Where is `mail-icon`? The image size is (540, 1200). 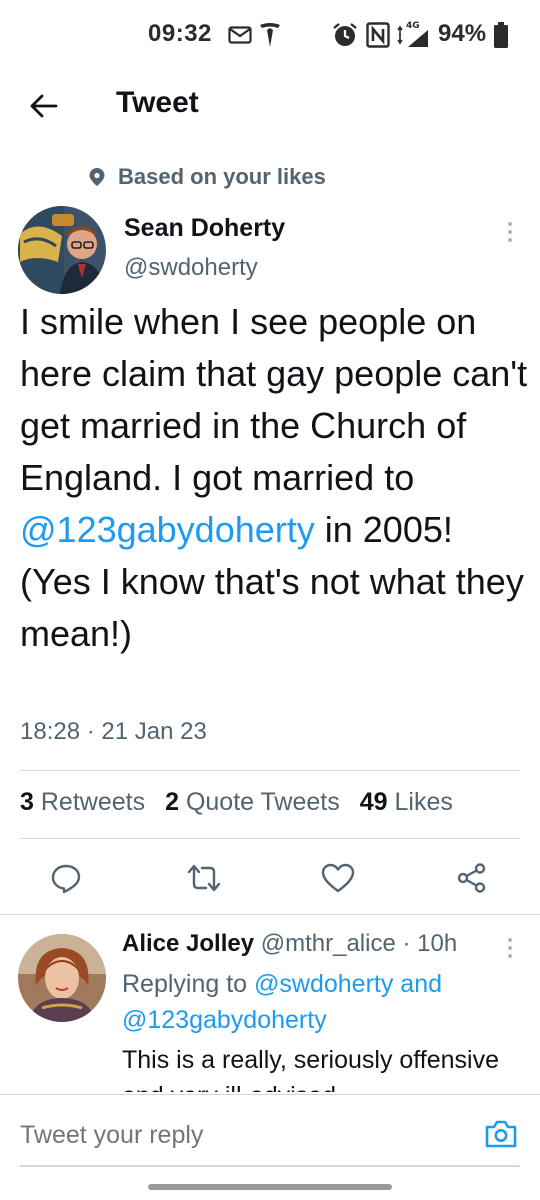 mail-icon is located at coordinates (240, 37).